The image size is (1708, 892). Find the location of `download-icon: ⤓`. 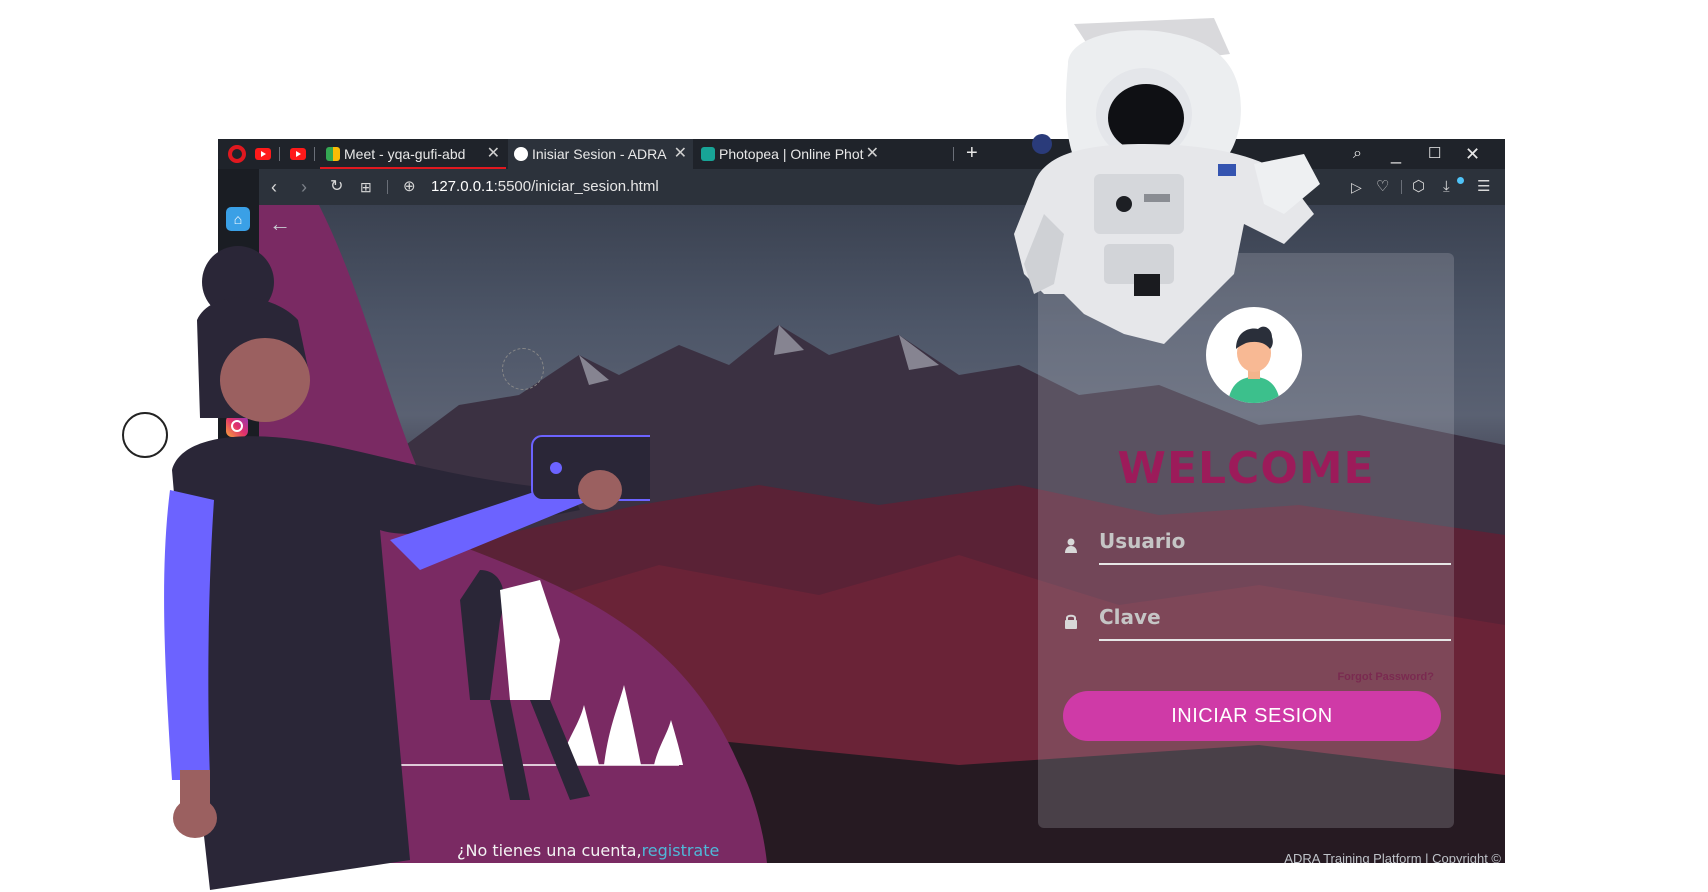

download-icon: ⤓ is located at coordinates (1446, 187).